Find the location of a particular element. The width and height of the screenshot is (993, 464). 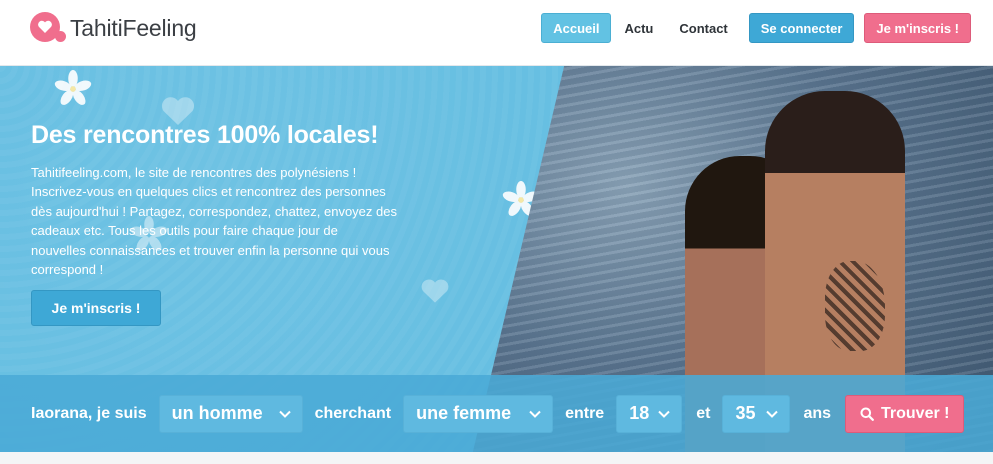

between-label: entre is located at coordinates (585, 413).